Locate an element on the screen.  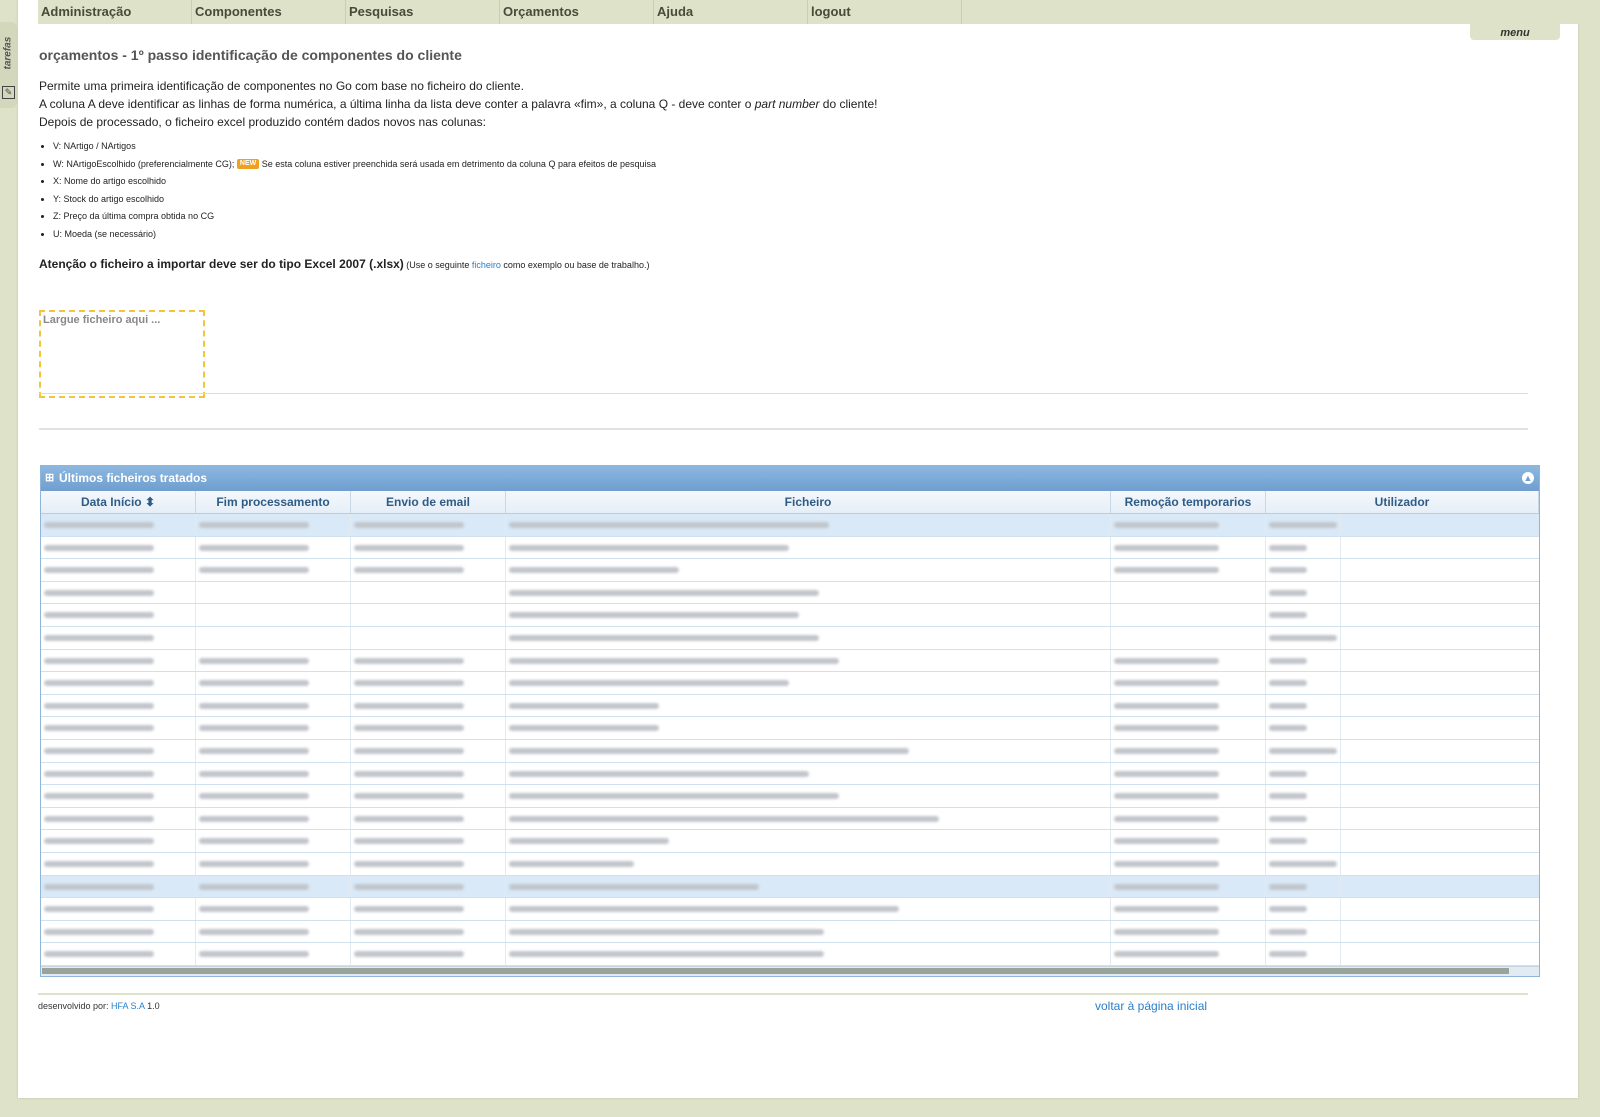
tarefas-tab: tarefas ✎ is located at coordinates (8, 65).